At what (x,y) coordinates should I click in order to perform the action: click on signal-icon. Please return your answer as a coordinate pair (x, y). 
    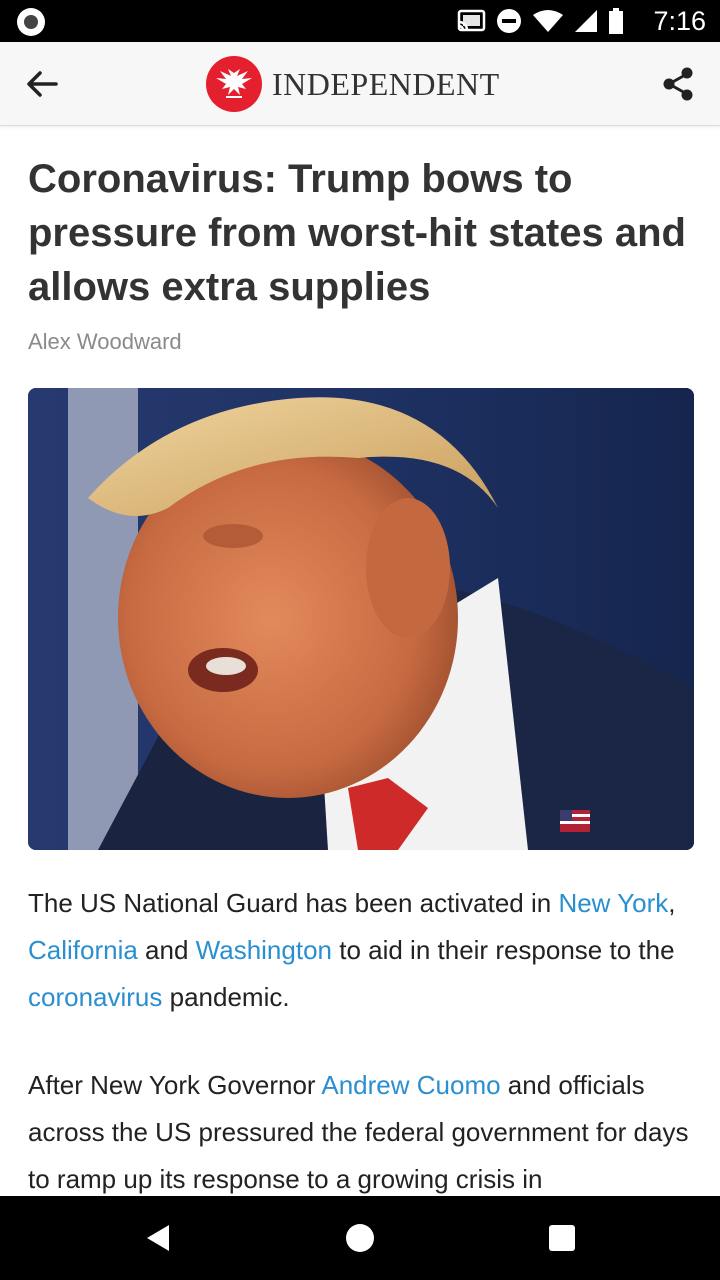
    Looking at the image, I should click on (586, 21).